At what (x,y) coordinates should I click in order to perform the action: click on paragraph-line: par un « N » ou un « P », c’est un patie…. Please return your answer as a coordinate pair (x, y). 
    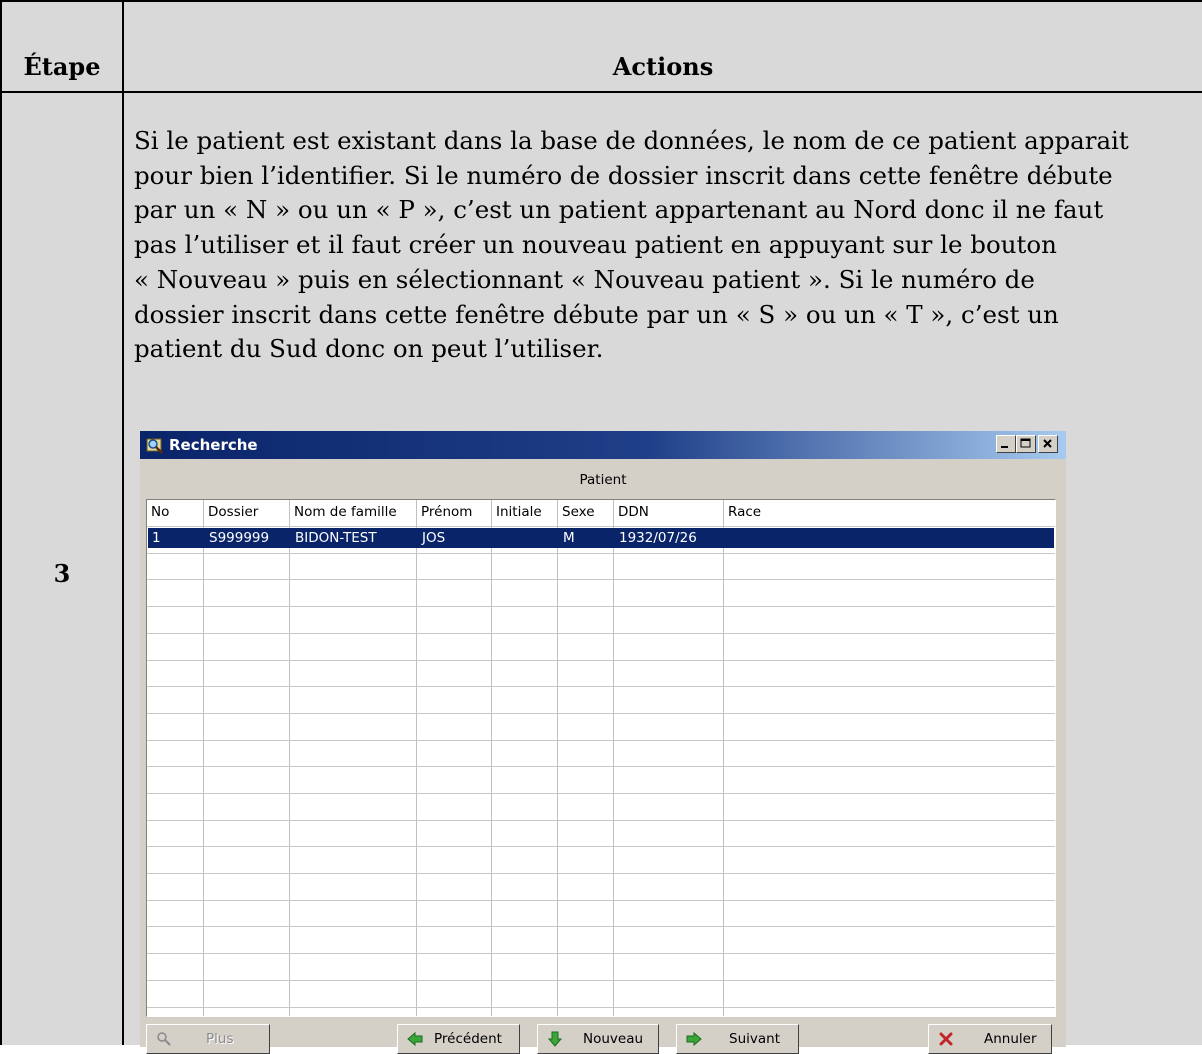
    Looking at the image, I should click on (619, 210).